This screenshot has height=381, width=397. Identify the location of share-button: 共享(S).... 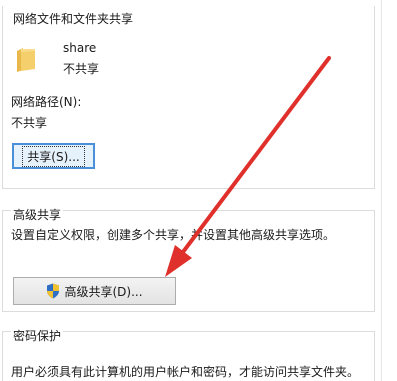
(53, 156).